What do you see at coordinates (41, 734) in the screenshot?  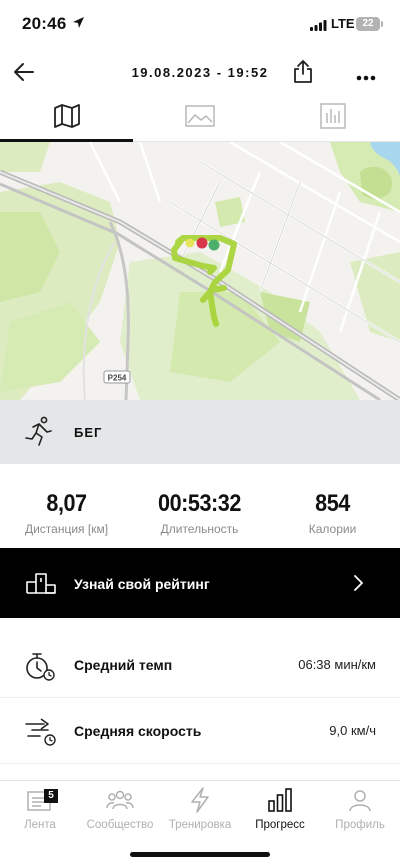 I see `speed-icon` at bounding box center [41, 734].